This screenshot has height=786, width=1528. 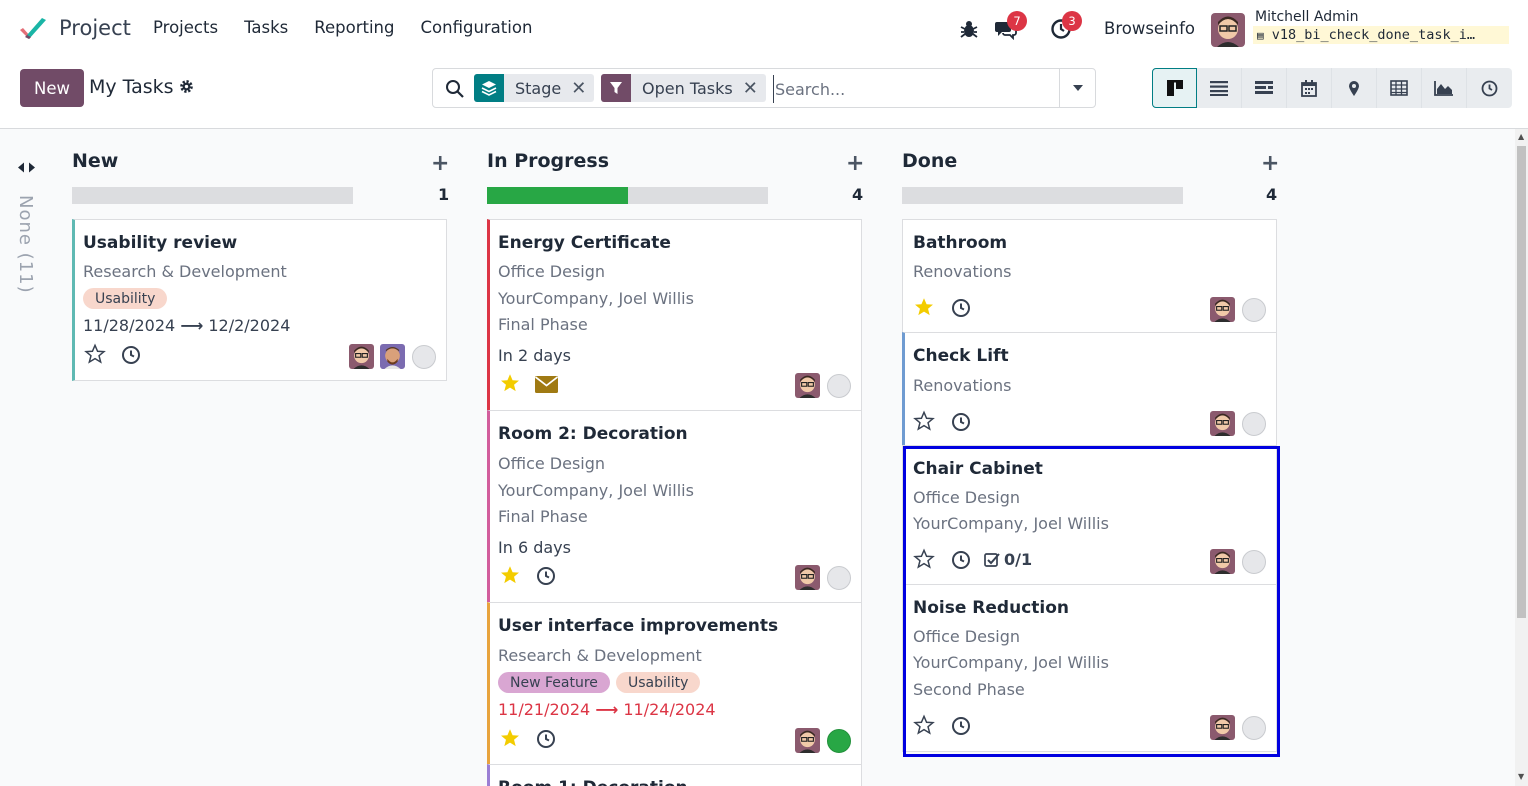 I want to click on card-customer: YourCompany, Joel Willis, so click(x=1011, y=523).